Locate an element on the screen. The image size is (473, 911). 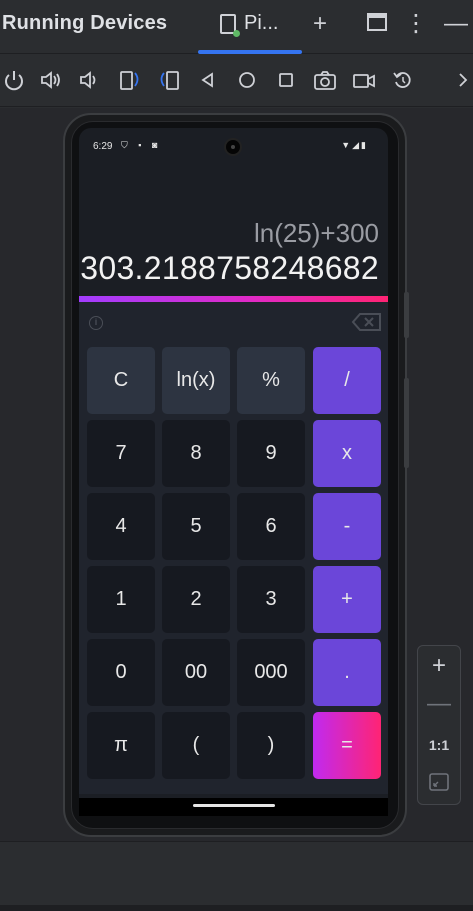
device-tab-icon is located at coordinates (230, 25).